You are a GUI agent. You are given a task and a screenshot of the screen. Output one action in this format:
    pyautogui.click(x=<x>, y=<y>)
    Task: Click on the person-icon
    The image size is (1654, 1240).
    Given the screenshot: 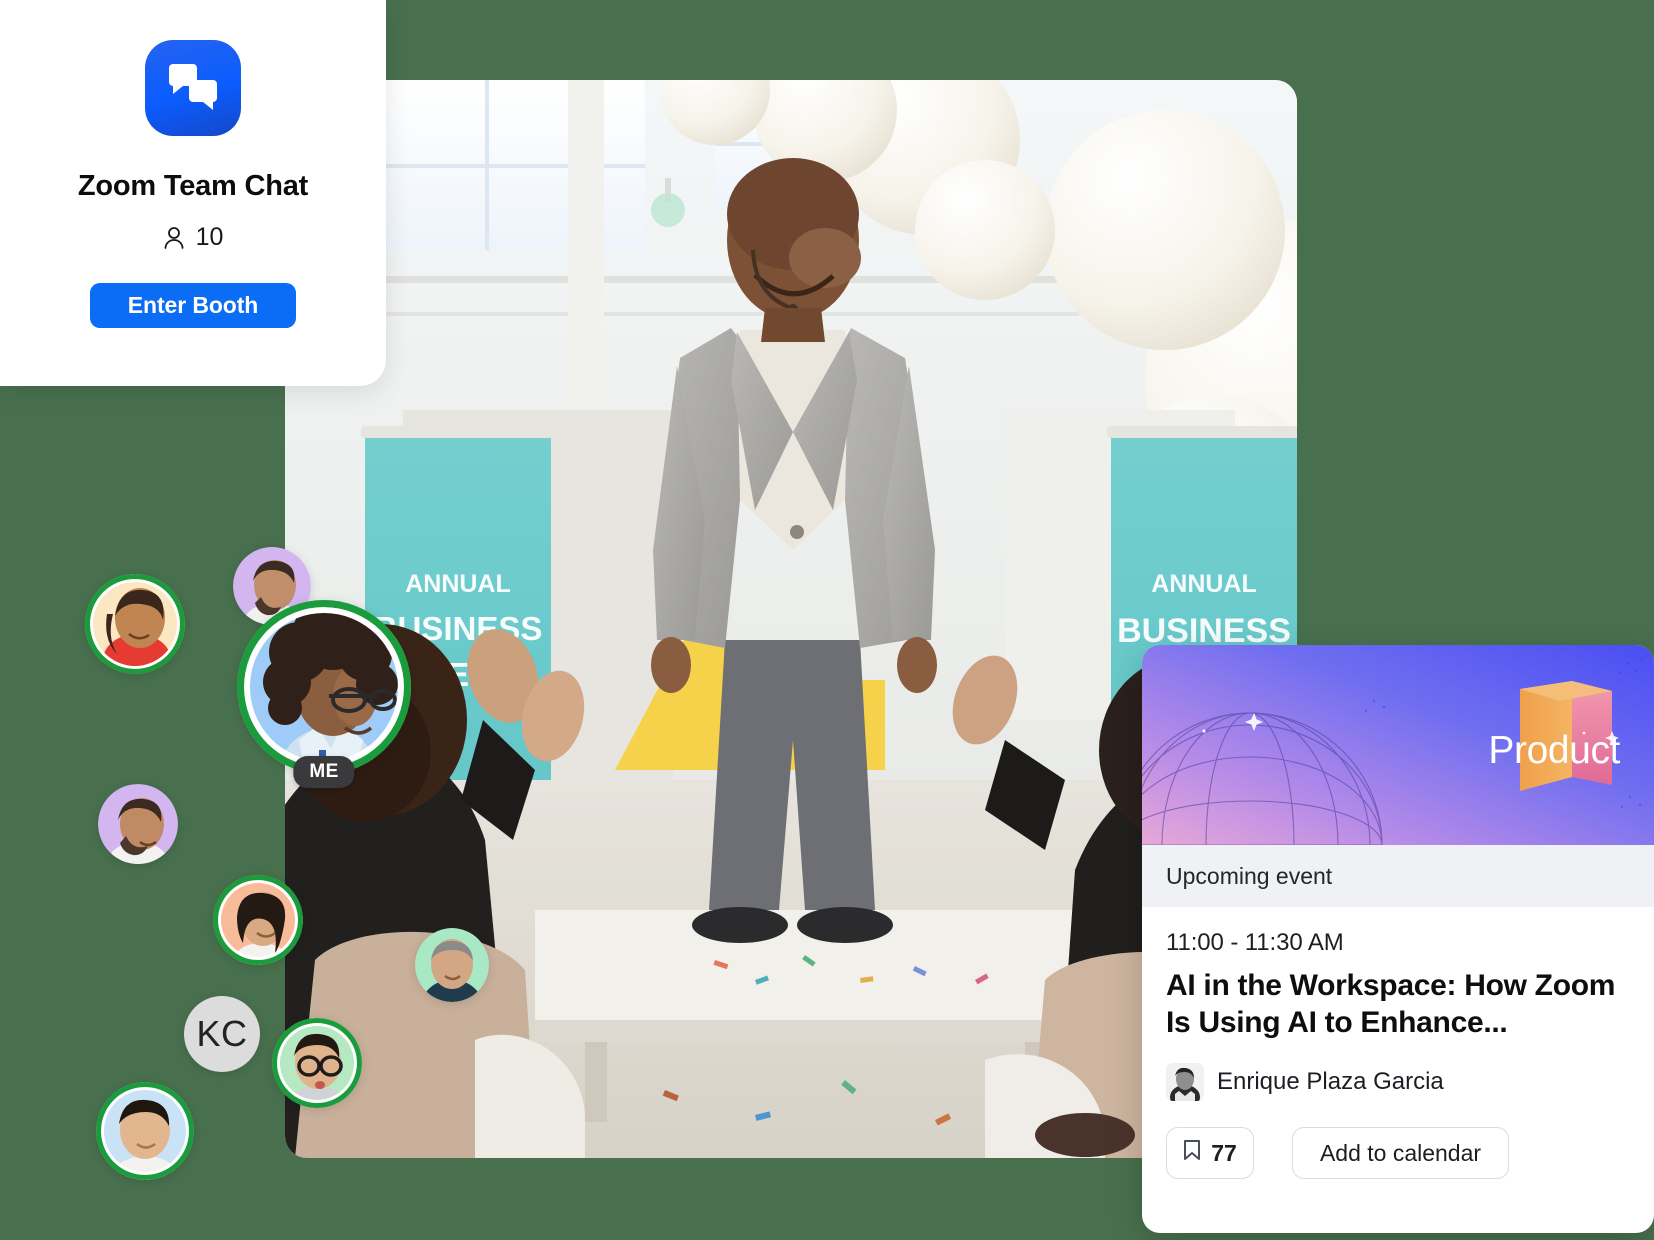 What is the action you would take?
    pyautogui.click(x=174, y=238)
    